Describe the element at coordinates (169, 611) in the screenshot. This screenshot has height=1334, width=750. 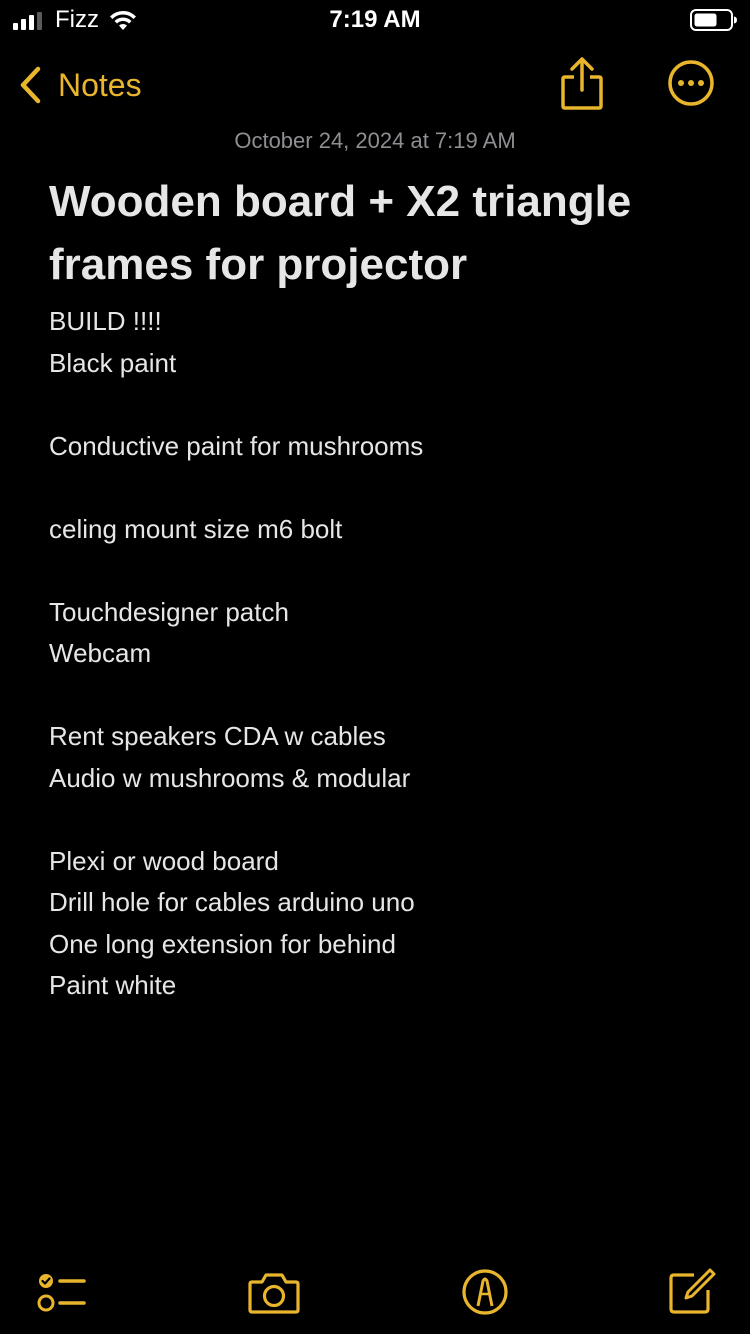
I see `note-line: Touchdesigner patch` at that location.